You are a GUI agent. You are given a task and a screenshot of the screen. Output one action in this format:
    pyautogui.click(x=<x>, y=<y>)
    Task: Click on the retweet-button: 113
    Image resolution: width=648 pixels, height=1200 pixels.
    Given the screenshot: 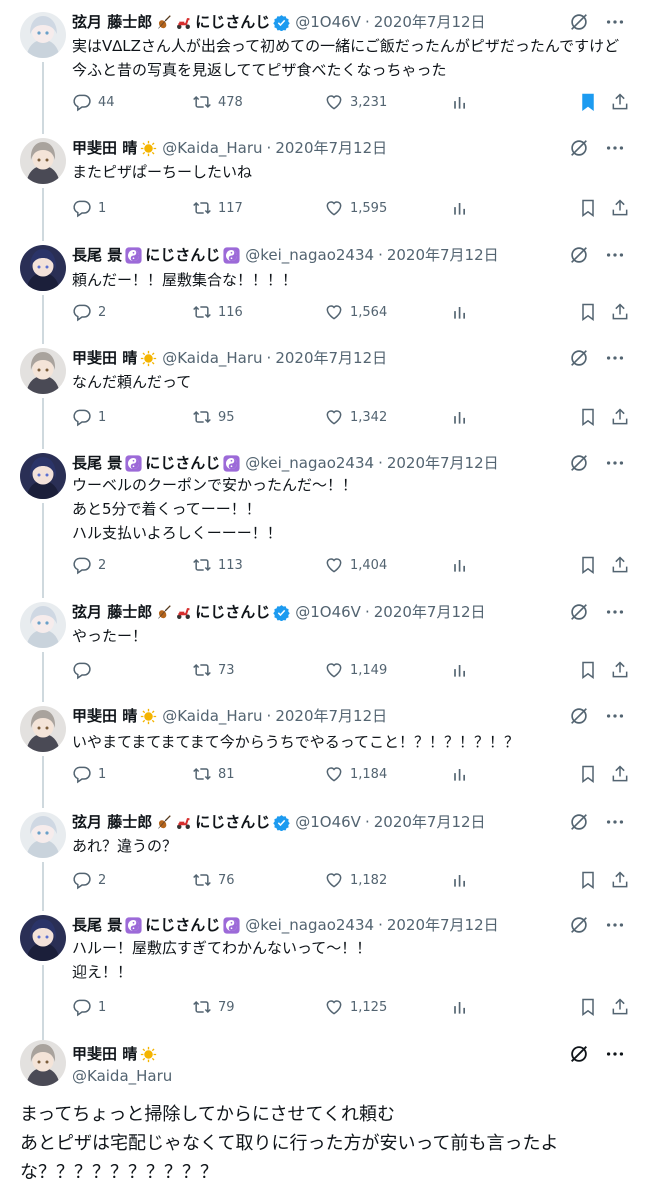 What is the action you would take?
    pyautogui.click(x=217, y=565)
    